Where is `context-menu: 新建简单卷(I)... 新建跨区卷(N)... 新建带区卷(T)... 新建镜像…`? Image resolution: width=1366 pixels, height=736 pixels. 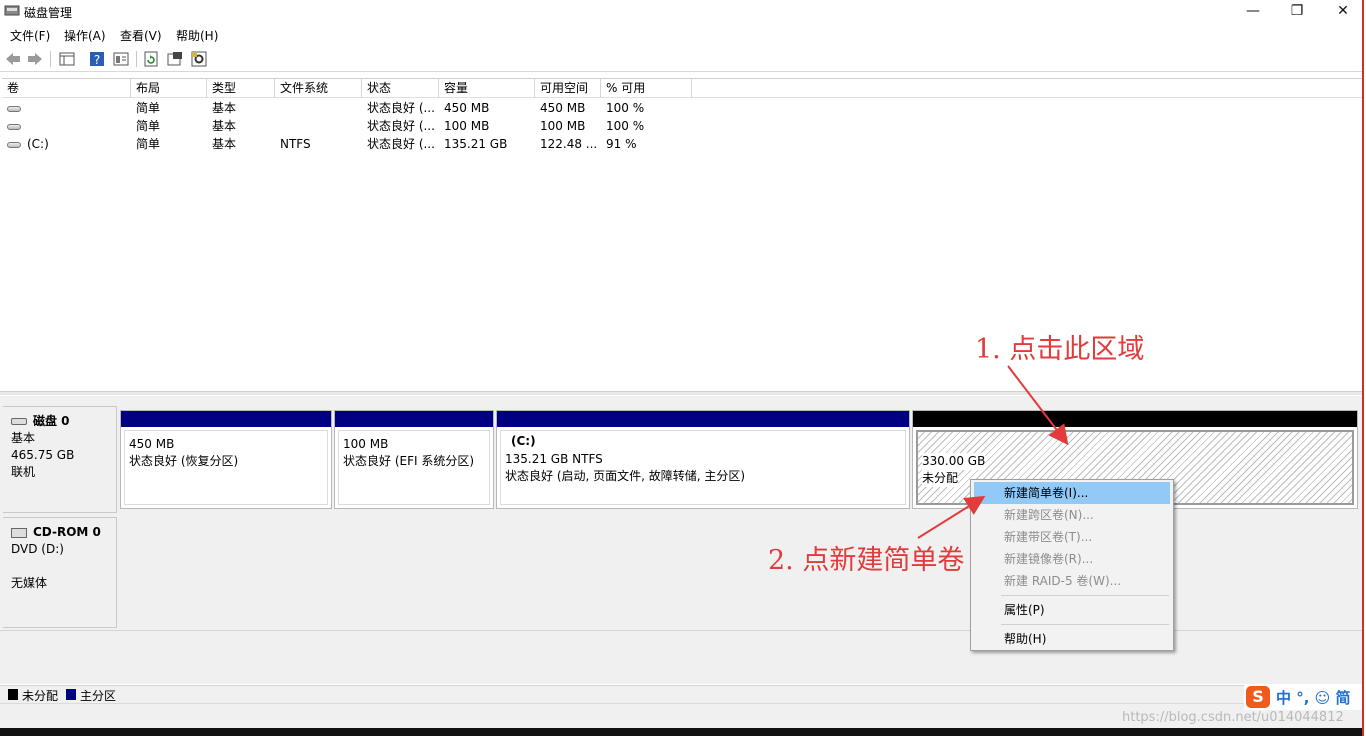 context-menu: 新建简单卷(I)... 新建跨区卷(N)... 新建带区卷(T)... 新建镜像… is located at coordinates (1072, 565).